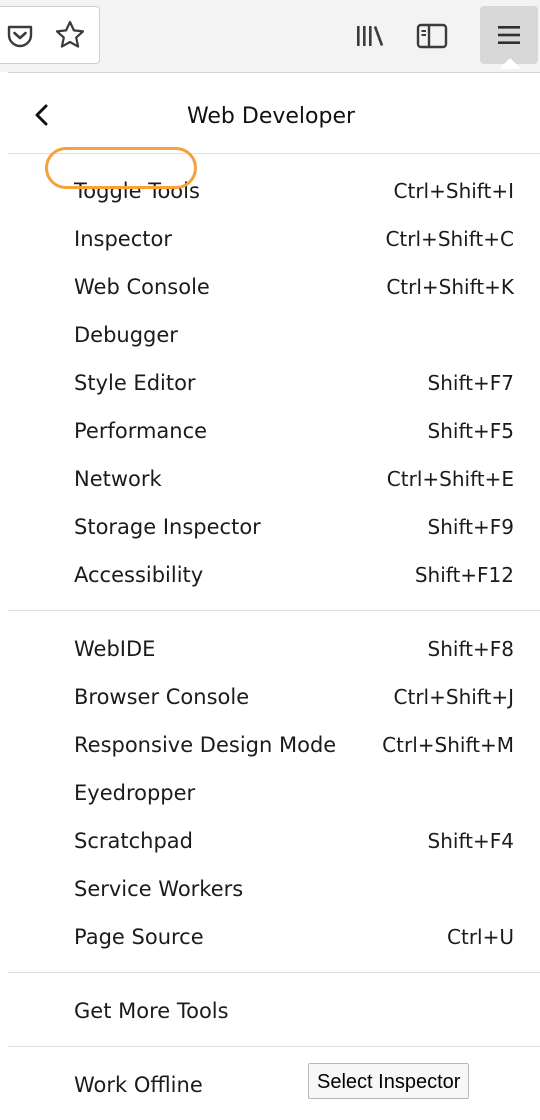  What do you see at coordinates (274, 841) in the screenshot?
I see `menu-item-scratchpad: Scratchpad Shift+F4` at bounding box center [274, 841].